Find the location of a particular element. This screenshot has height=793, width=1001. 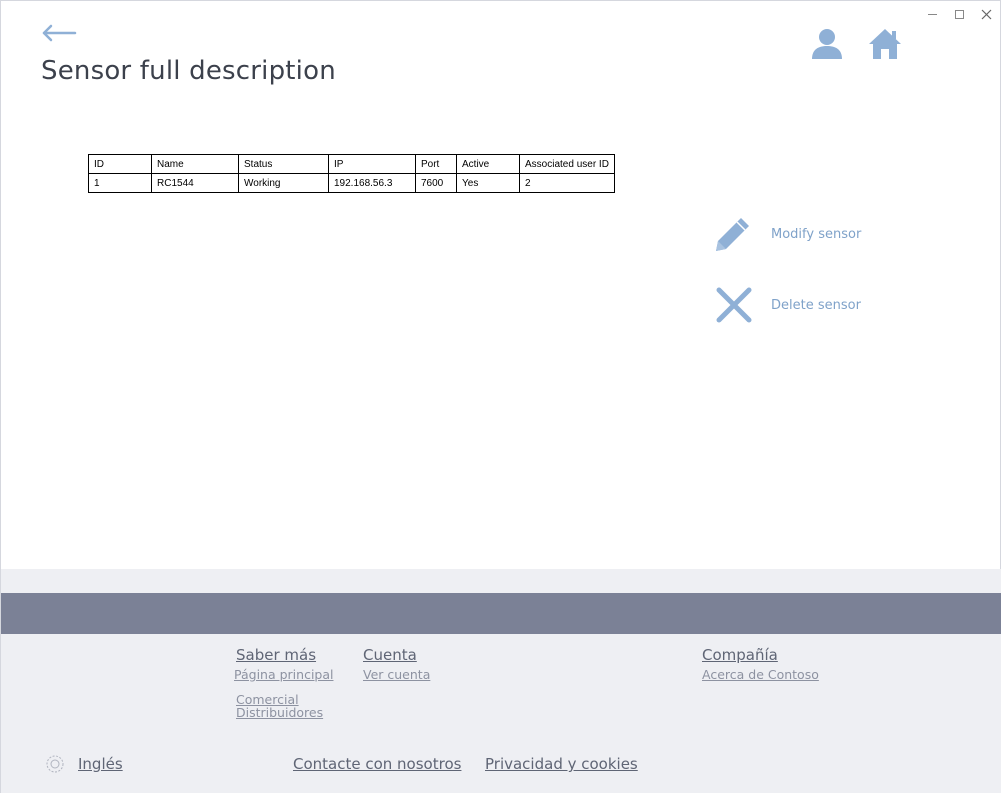

cell-active: Yes is located at coordinates (488, 183).